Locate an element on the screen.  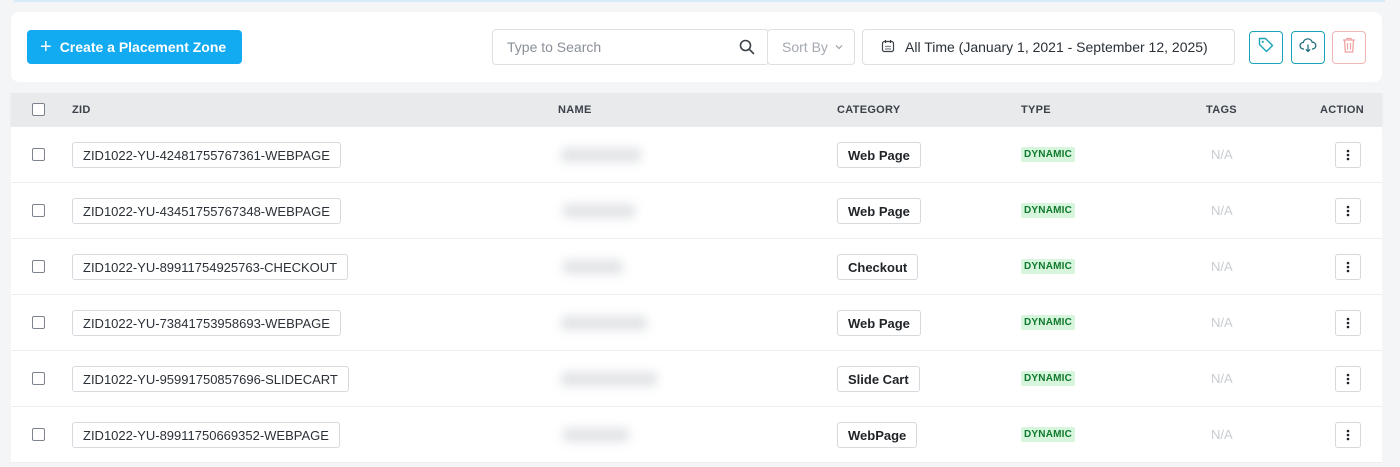
calendar-icon is located at coordinates (888, 47).